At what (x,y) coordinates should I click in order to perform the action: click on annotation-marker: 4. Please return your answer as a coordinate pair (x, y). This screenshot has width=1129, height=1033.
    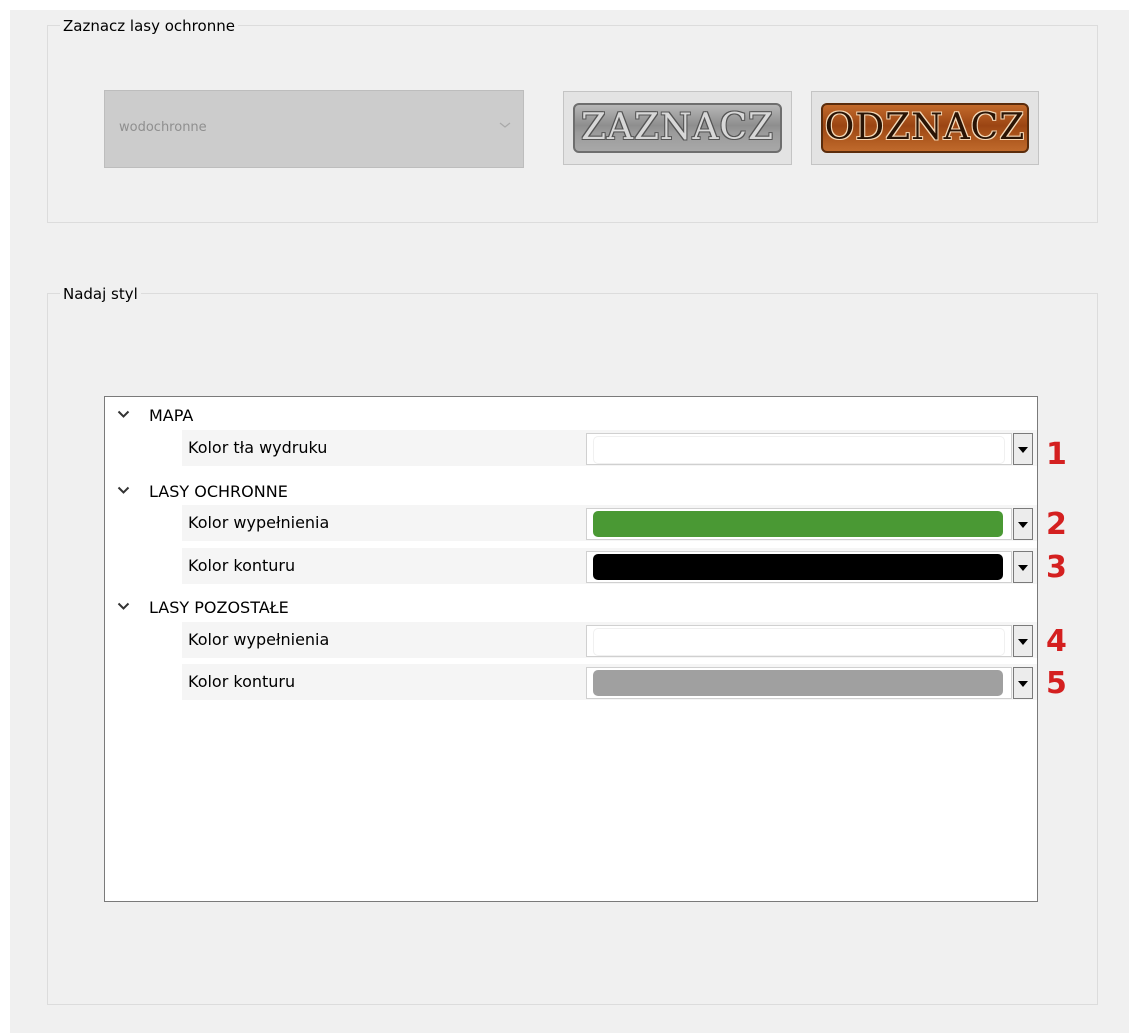
    Looking at the image, I should click on (1056, 641).